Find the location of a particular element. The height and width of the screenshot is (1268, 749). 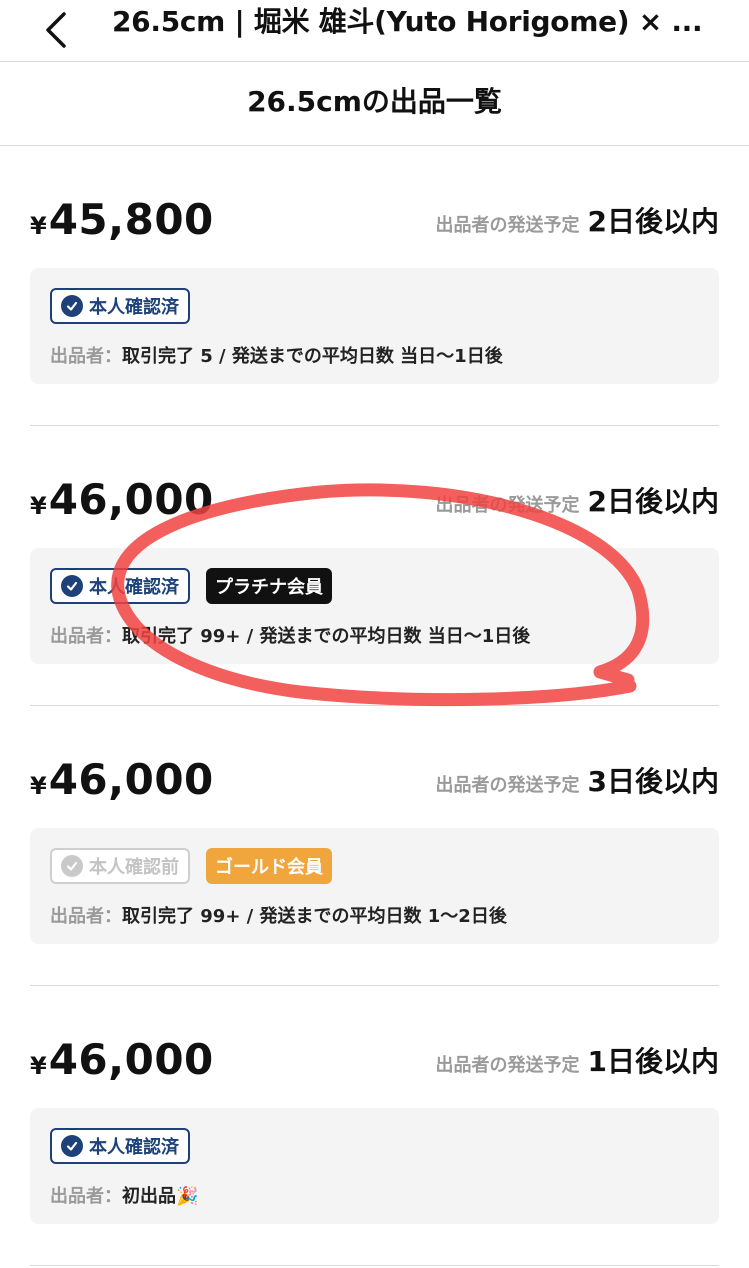

shipping-estimate: 出品者の発送予定 3日後以内 is located at coordinates (577, 780).